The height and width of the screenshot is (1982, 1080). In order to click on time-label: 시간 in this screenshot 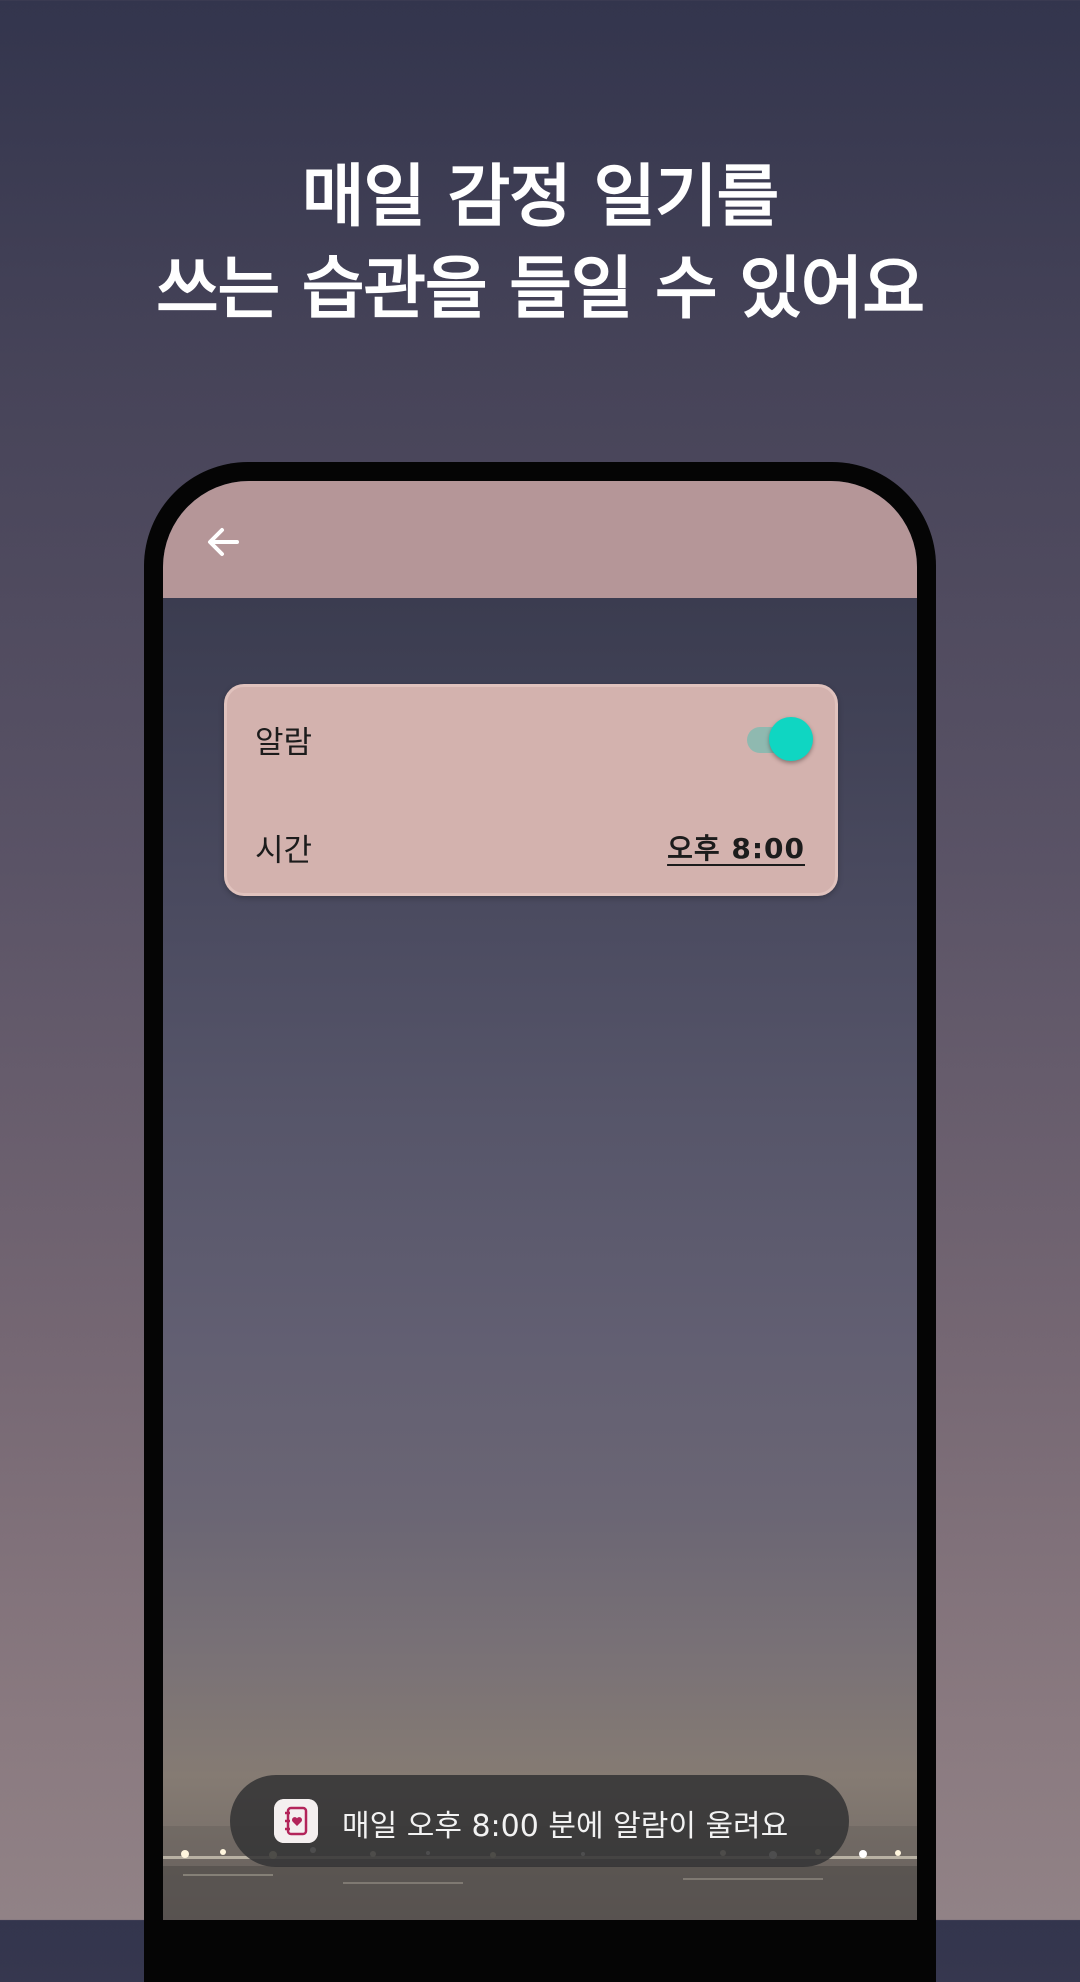, I will do `click(284, 851)`.